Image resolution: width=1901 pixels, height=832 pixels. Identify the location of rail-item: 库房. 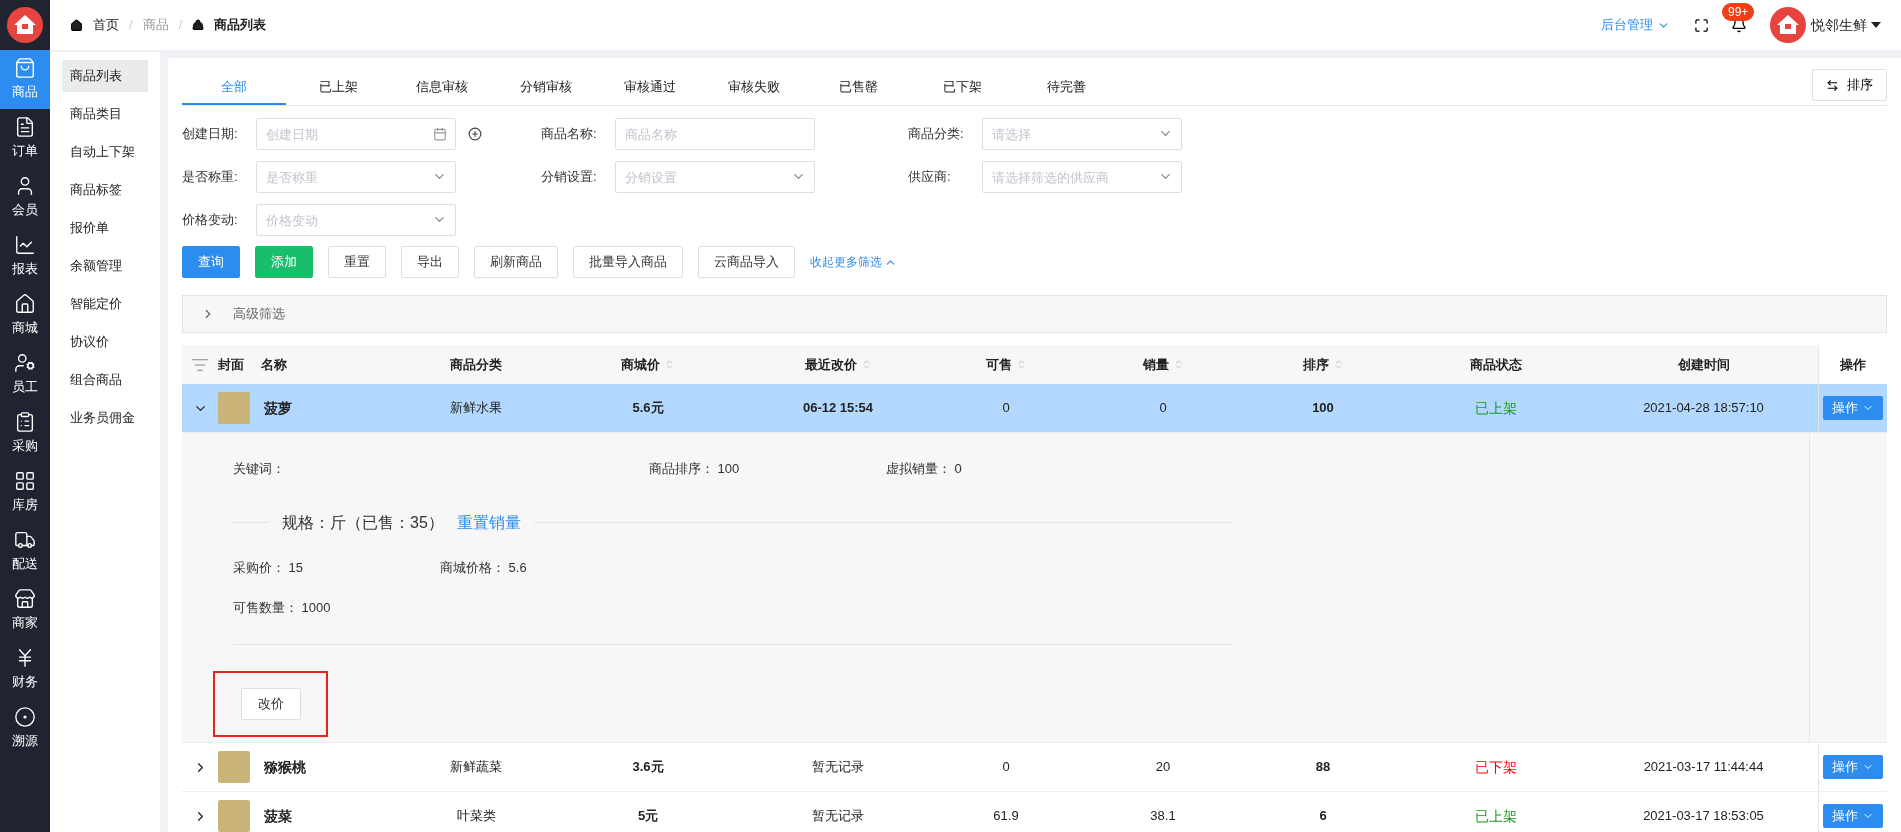
(25, 492).